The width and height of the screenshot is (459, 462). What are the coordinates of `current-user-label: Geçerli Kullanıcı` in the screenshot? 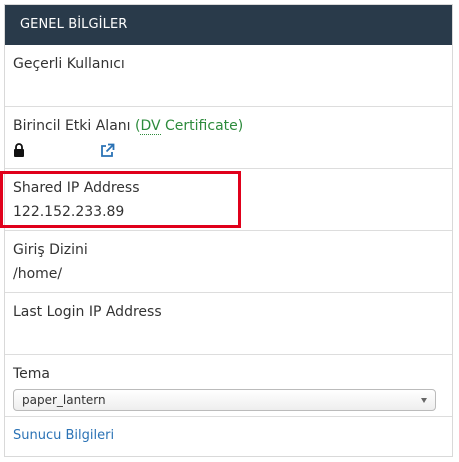 It's located at (69, 64).